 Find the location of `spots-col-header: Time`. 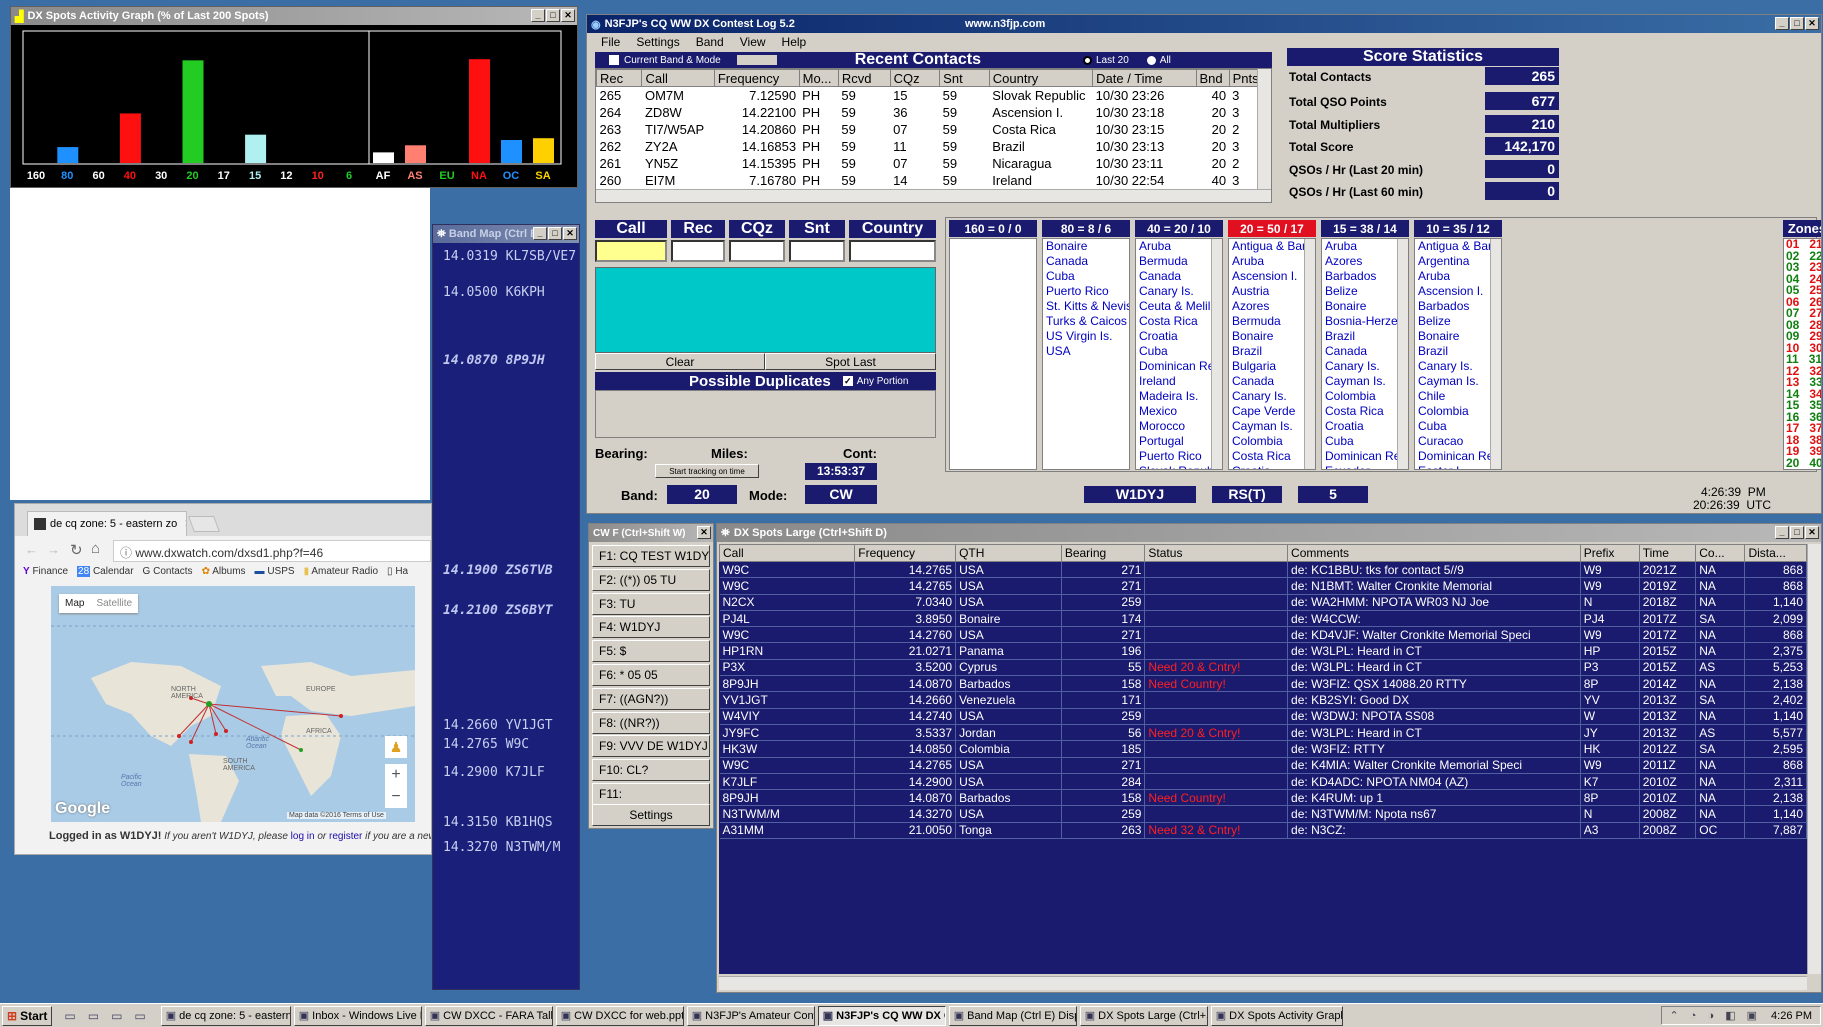

spots-col-header: Time is located at coordinates (1667, 553).